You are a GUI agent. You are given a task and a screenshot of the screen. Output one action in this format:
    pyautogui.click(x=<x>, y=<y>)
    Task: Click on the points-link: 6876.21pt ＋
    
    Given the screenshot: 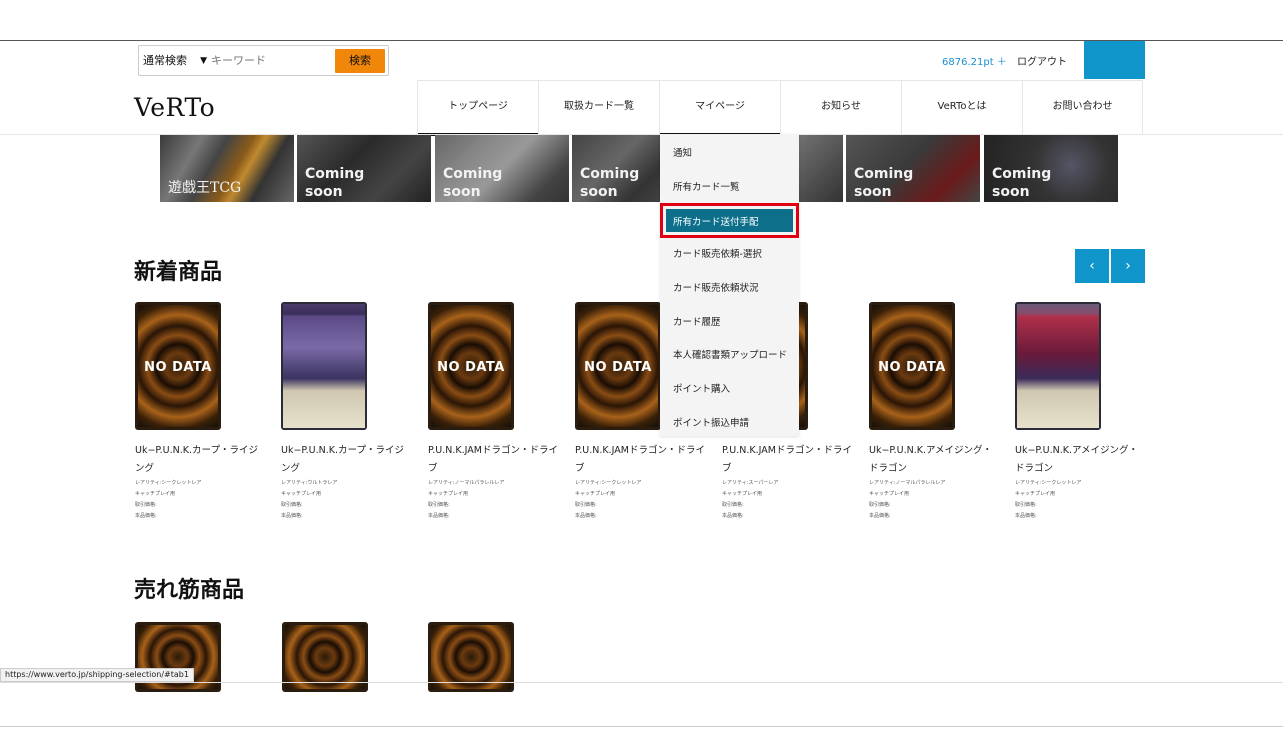 What is the action you would take?
    pyautogui.click(x=974, y=60)
    